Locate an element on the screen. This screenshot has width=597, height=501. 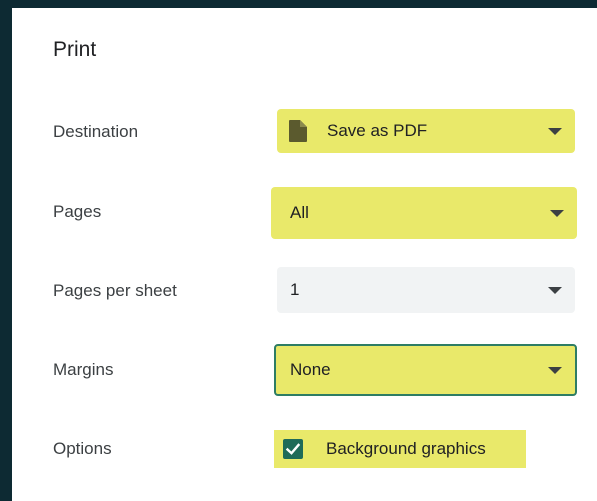
pages-value: All is located at coordinates (299, 212).